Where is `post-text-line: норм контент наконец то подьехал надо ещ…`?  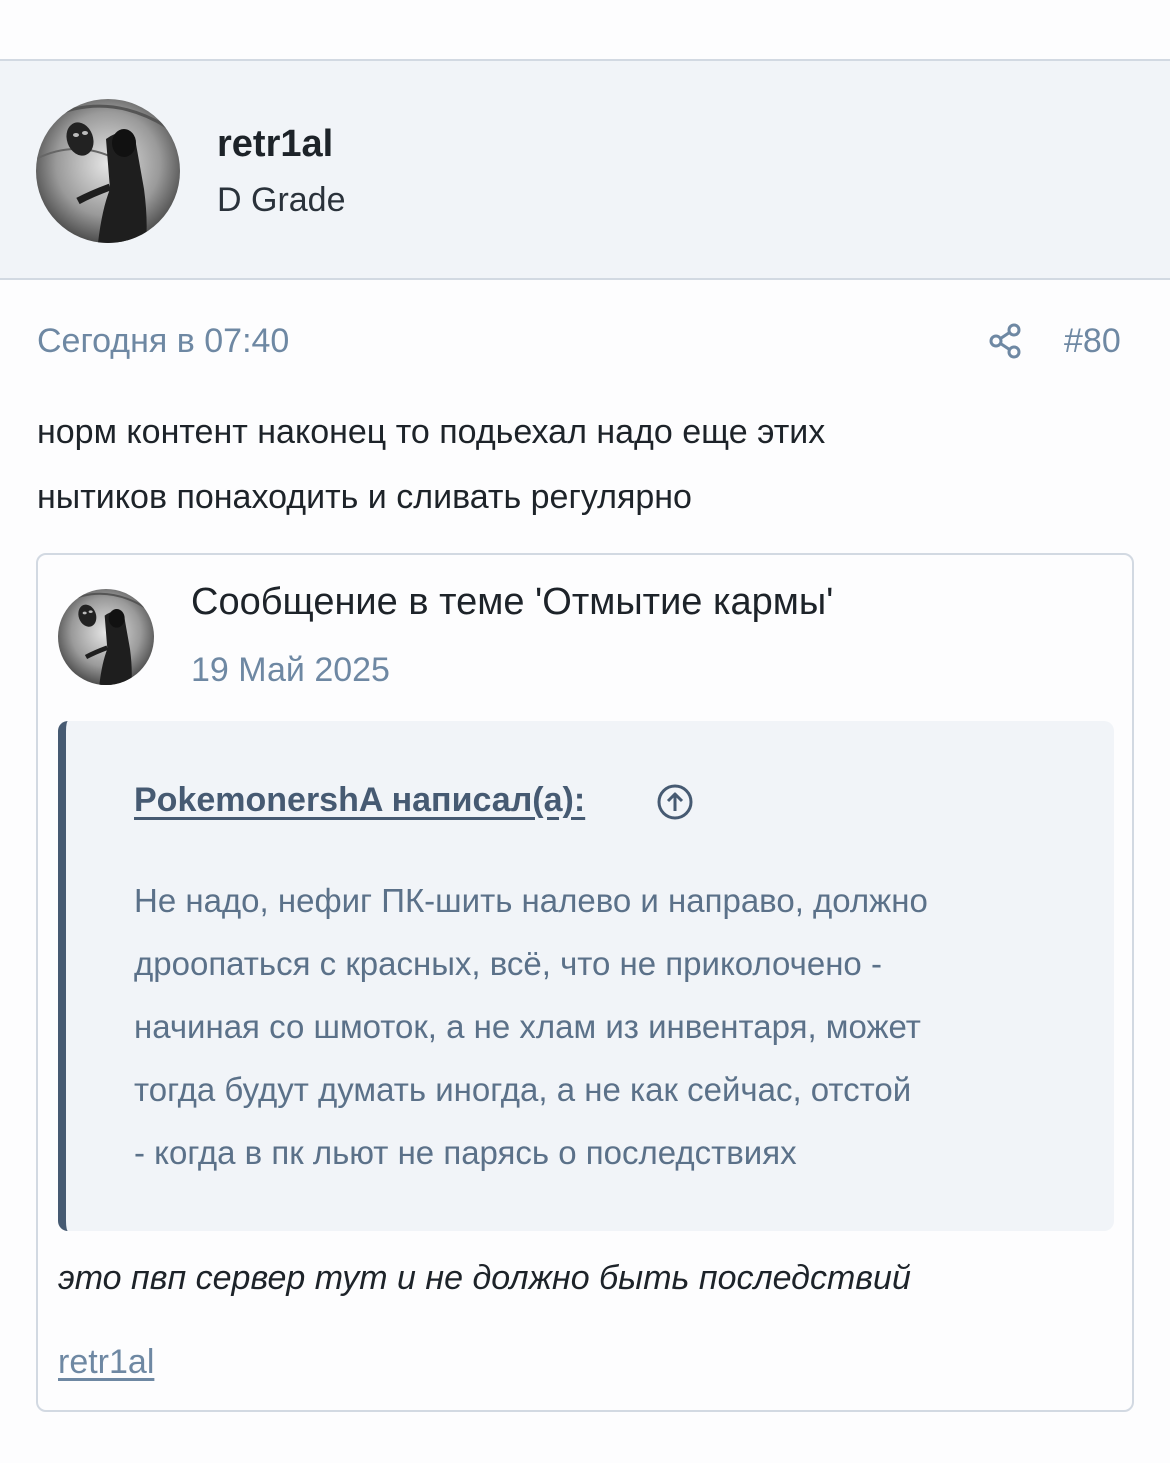 post-text-line: норм контент наконец то подьехал надо ещ… is located at coordinates (431, 432).